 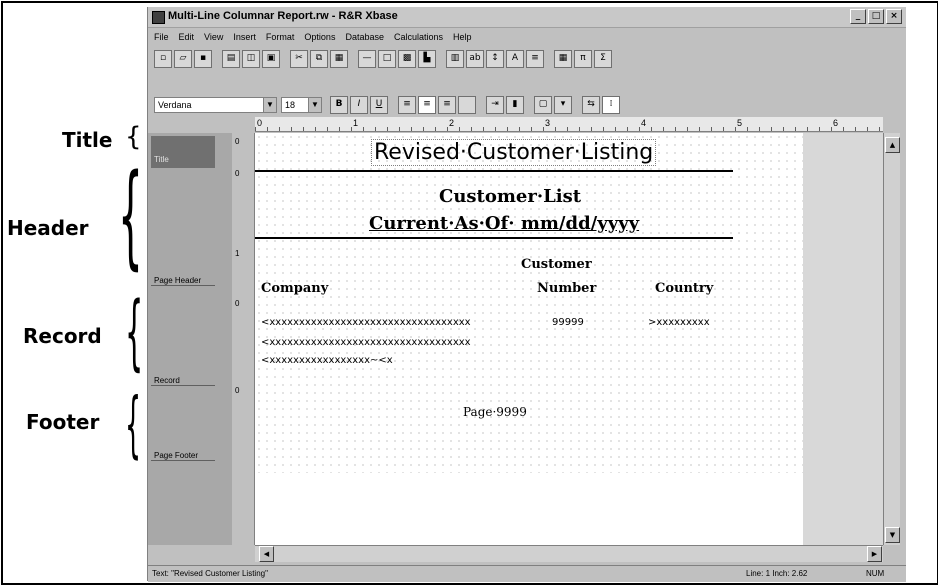 What do you see at coordinates (299, 59) in the screenshot?
I see `cut-icon: ✂` at bounding box center [299, 59].